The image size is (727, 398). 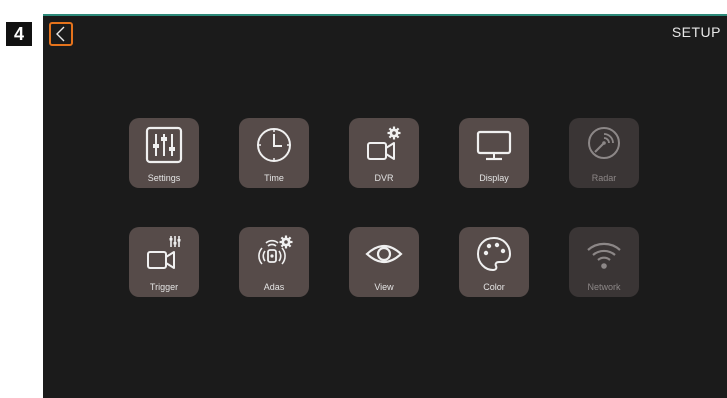 I want to click on sensor-gear-icon, so click(x=275, y=250).